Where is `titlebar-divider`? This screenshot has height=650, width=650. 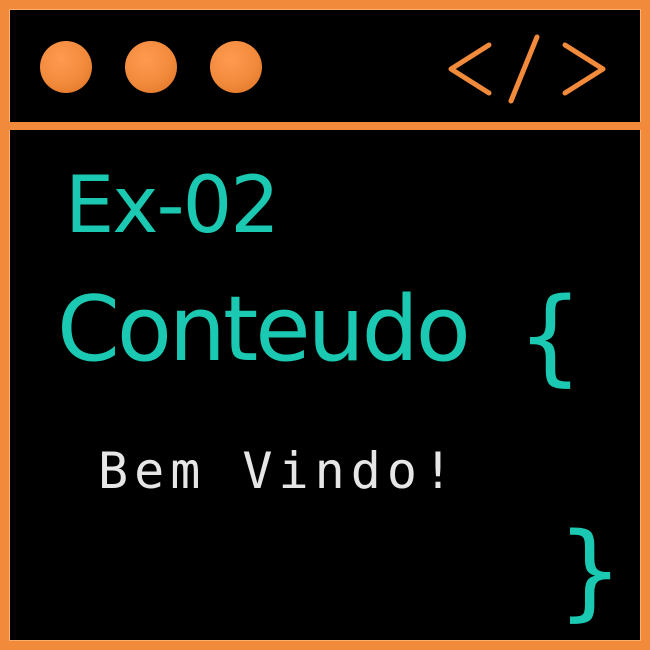
titlebar-divider is located at coordinates (325, 126).